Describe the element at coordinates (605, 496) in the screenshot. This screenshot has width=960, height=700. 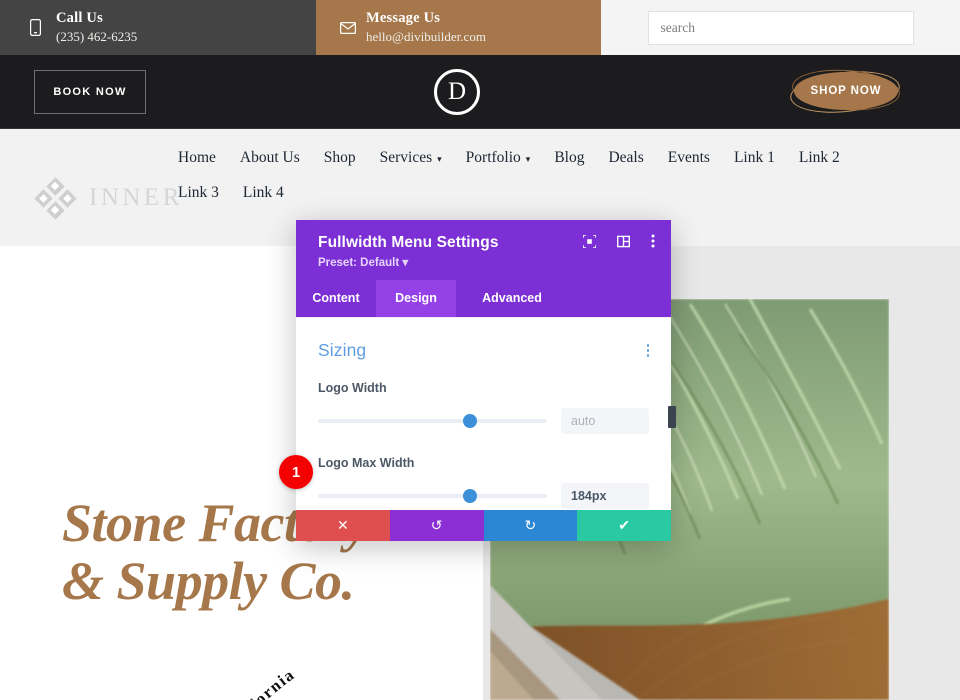
I see `logo-max-width-input` at that location.